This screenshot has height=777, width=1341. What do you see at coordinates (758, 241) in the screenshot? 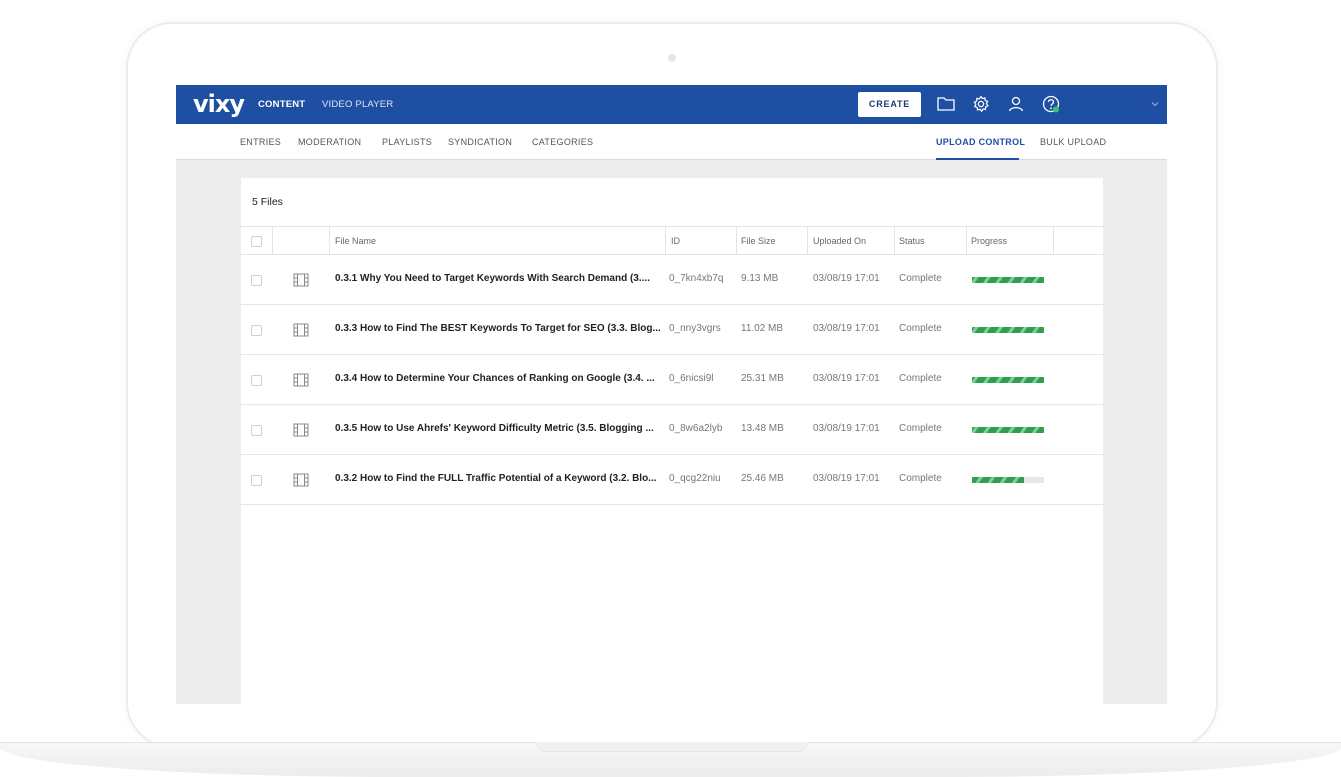
I see `header-file-size: File Size` at bounding box center [758, 241].